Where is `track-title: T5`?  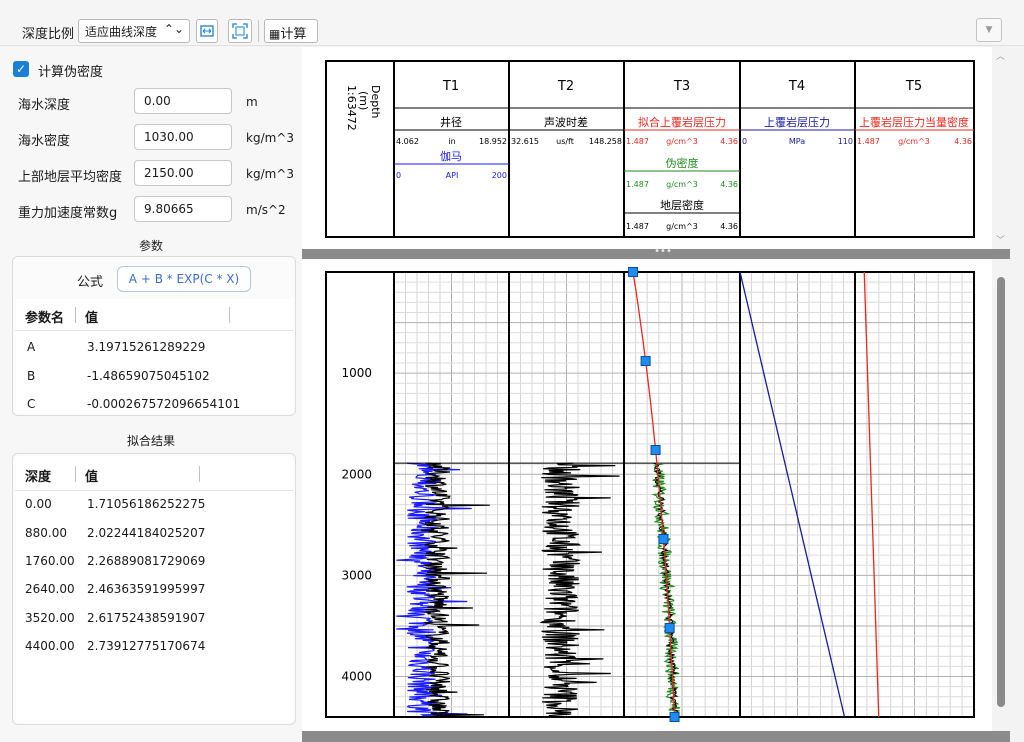 track-title: T5 is located at coordinates (913, 86).